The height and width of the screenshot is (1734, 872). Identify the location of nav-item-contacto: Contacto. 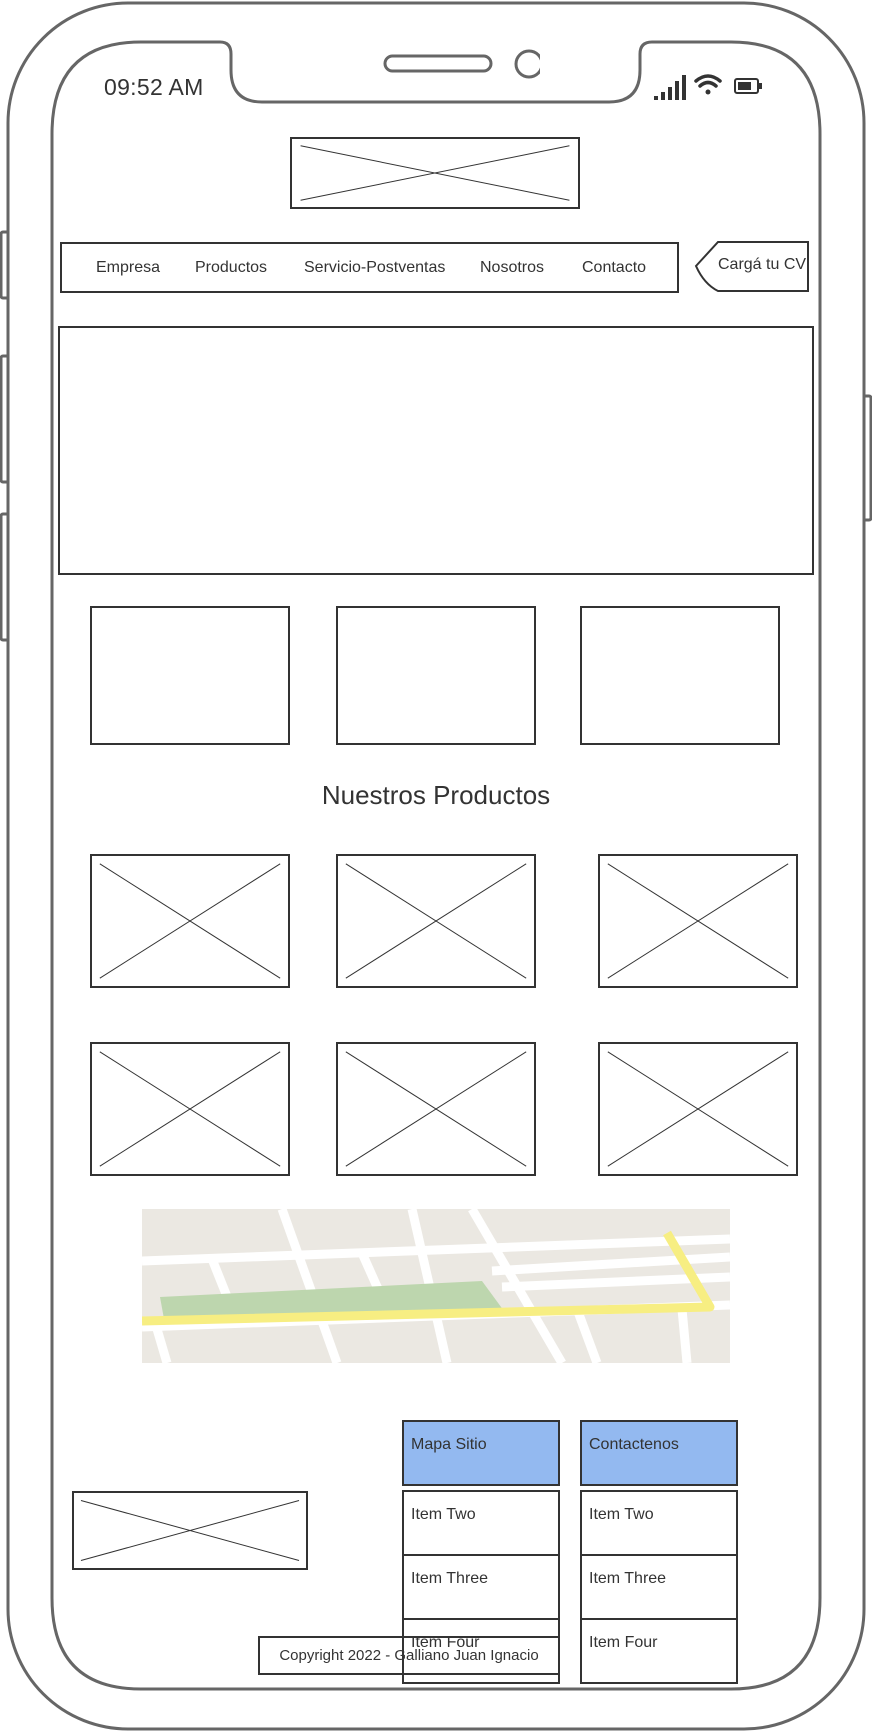
(614, 268).